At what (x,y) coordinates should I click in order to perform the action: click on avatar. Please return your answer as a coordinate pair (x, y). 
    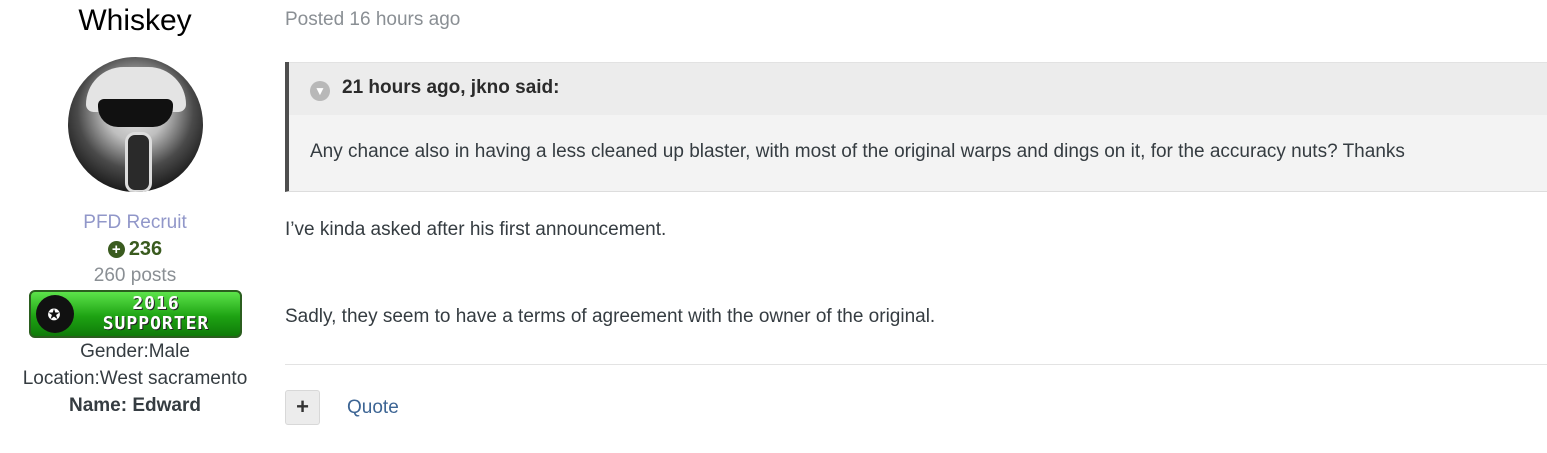
    Looking at the image, I should click on (135, 124).